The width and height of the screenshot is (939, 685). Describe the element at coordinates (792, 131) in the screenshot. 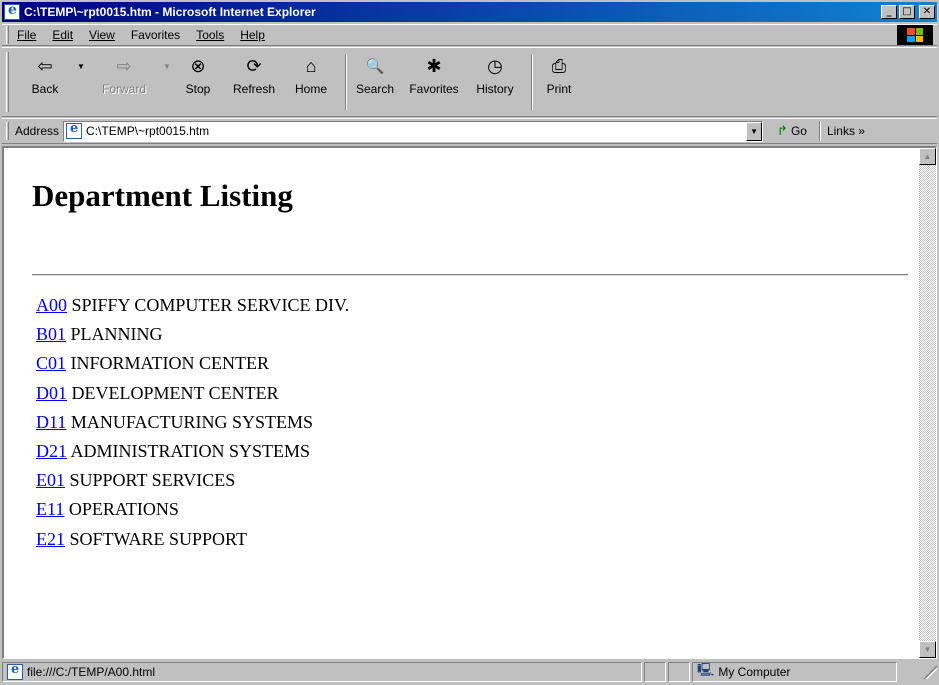

I see `go-button: ↱ Go` at that location.